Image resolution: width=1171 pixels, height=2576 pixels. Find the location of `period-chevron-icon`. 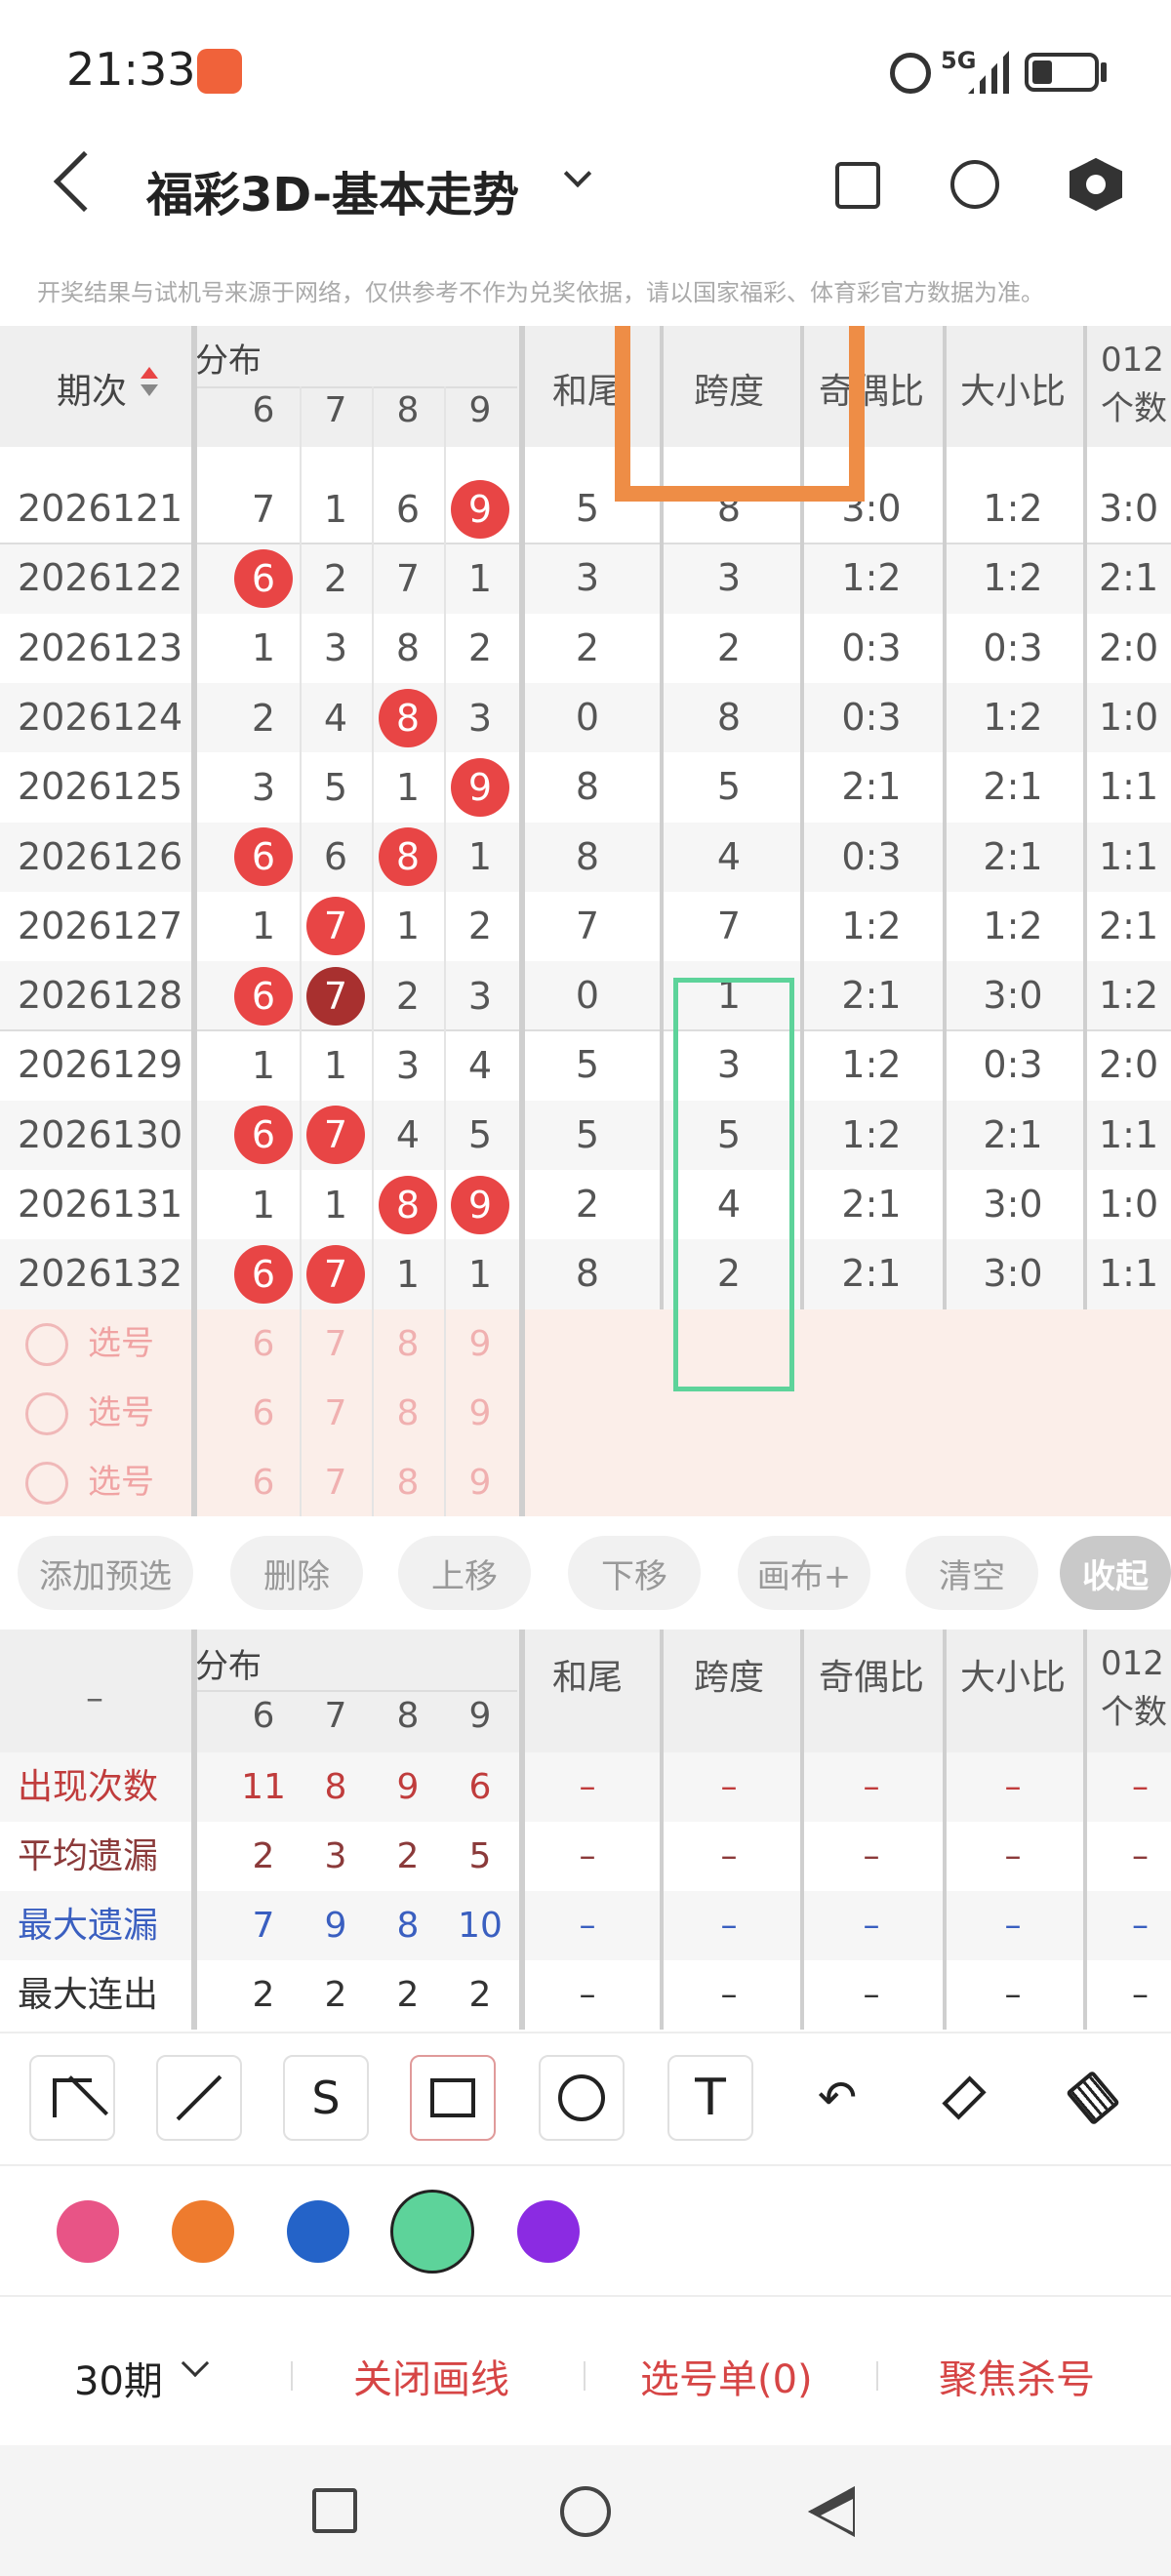

period-chevron-icon is located at coordinates (195, 2363).